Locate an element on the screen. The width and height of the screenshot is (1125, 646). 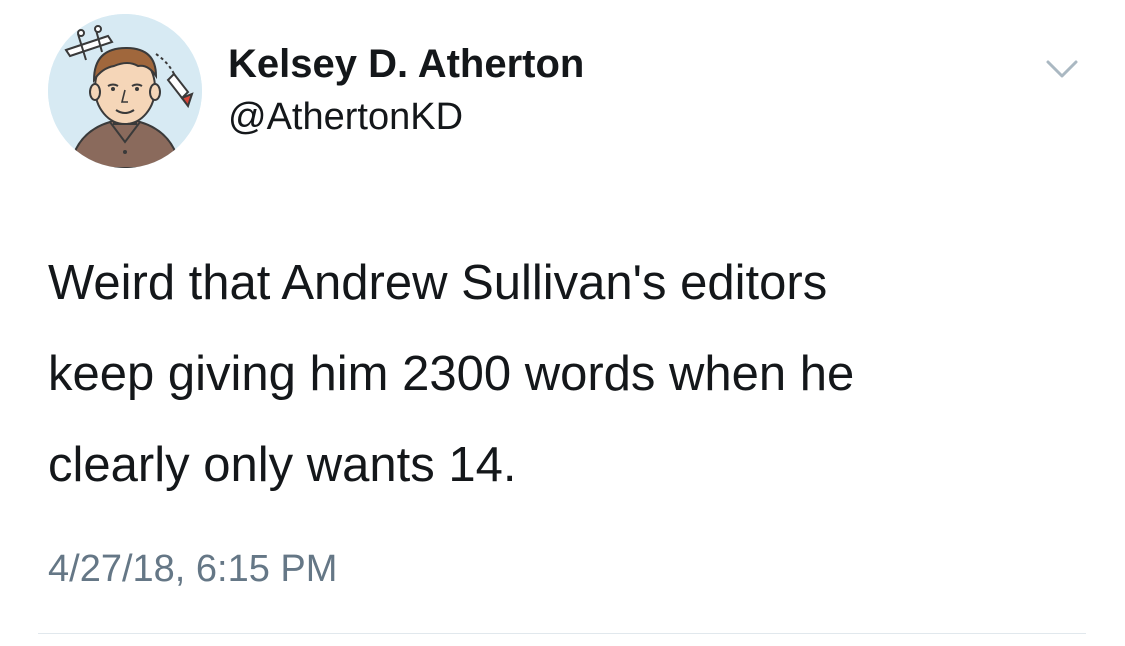
user-handle: @AthertonKD is located at coordinates (345, 117).